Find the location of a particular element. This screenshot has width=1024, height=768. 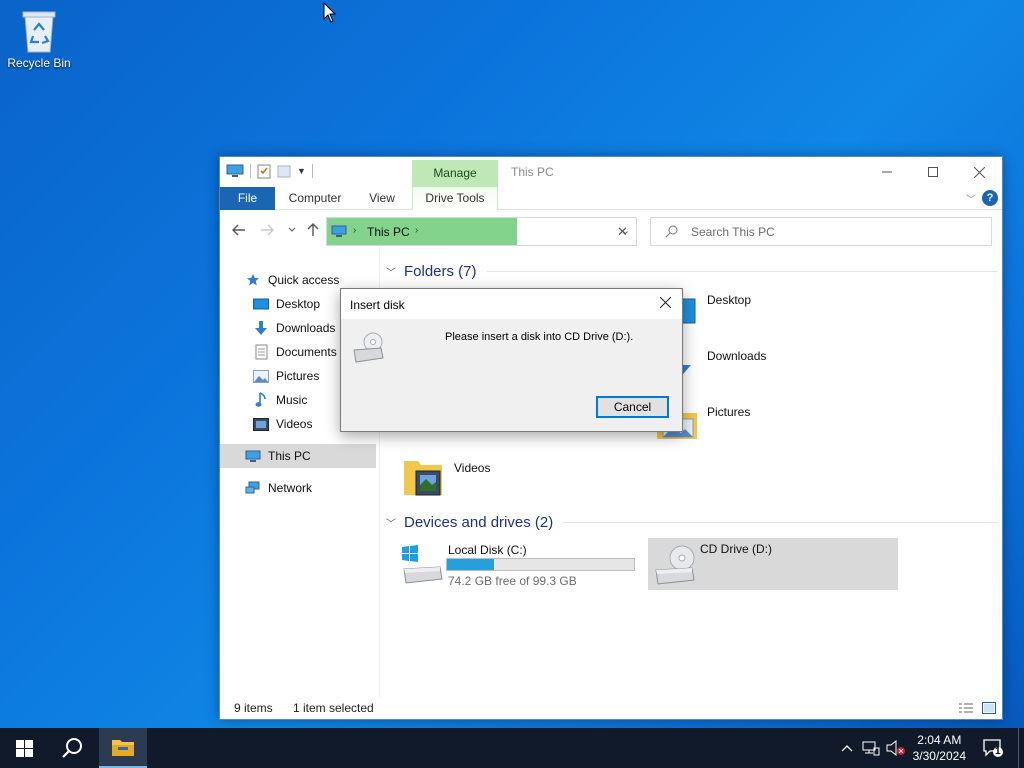

desktop-folder-icon is located at coordinates (261, 304).